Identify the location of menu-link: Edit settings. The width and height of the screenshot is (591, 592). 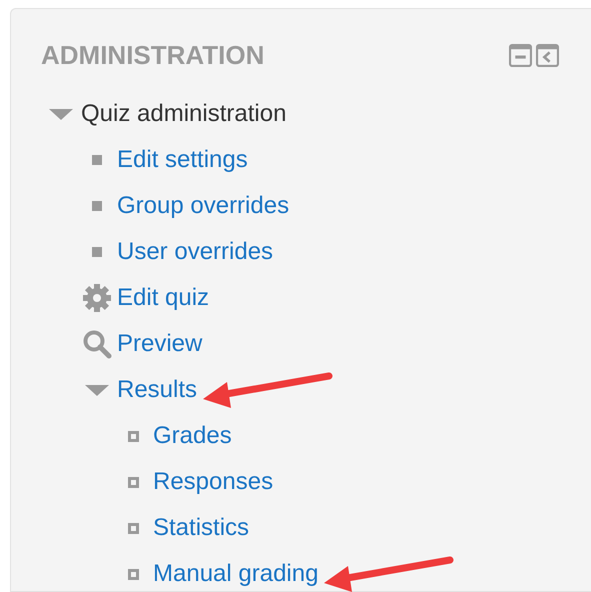
(182, 160).